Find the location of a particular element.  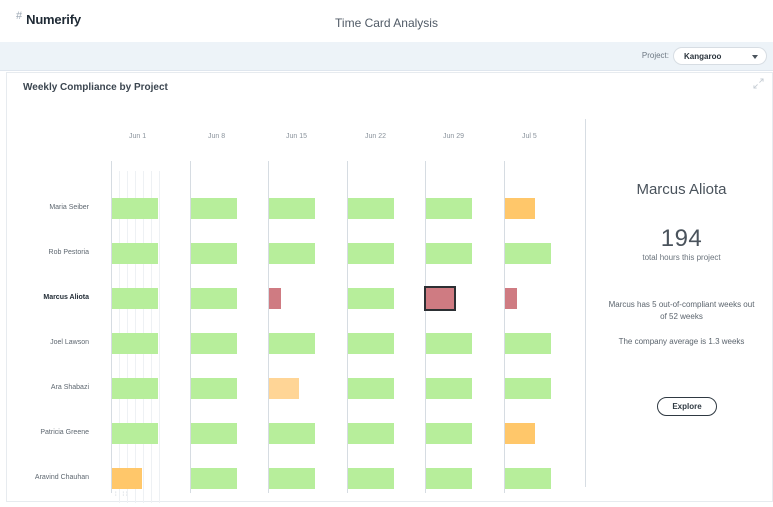

expand-icon is located at coordinates (758, 83).